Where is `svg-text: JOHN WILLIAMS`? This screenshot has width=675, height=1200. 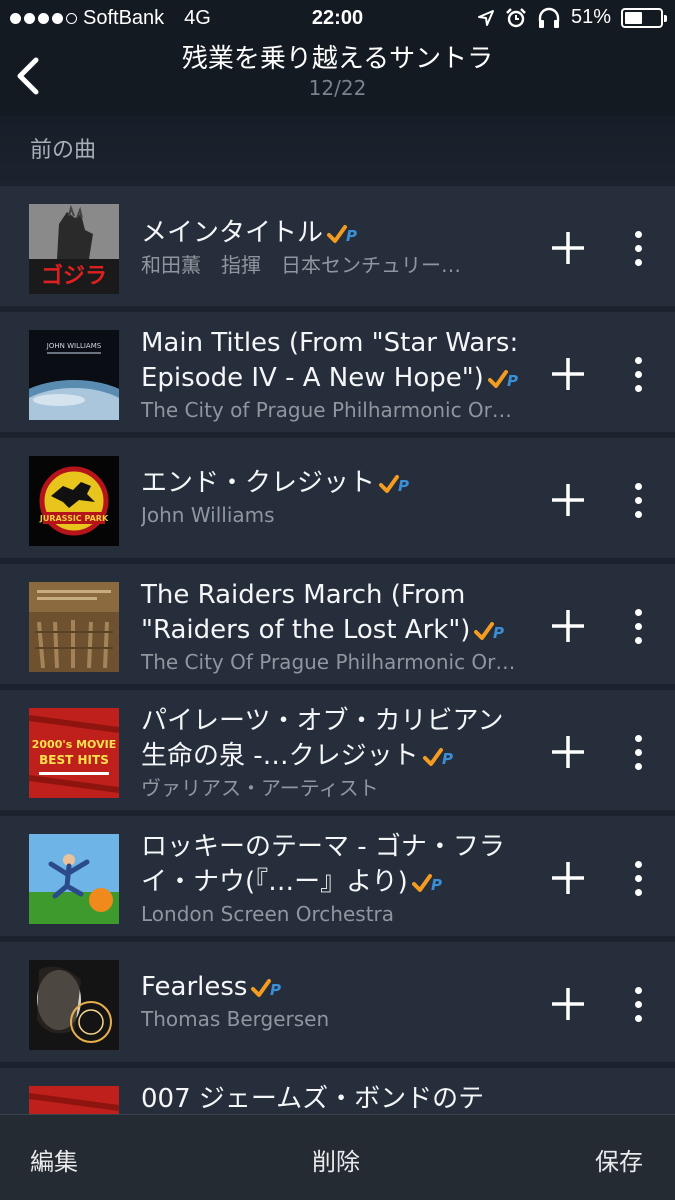 svg-text: JOHN WILLIAMS is located at coordinates (74, 346).